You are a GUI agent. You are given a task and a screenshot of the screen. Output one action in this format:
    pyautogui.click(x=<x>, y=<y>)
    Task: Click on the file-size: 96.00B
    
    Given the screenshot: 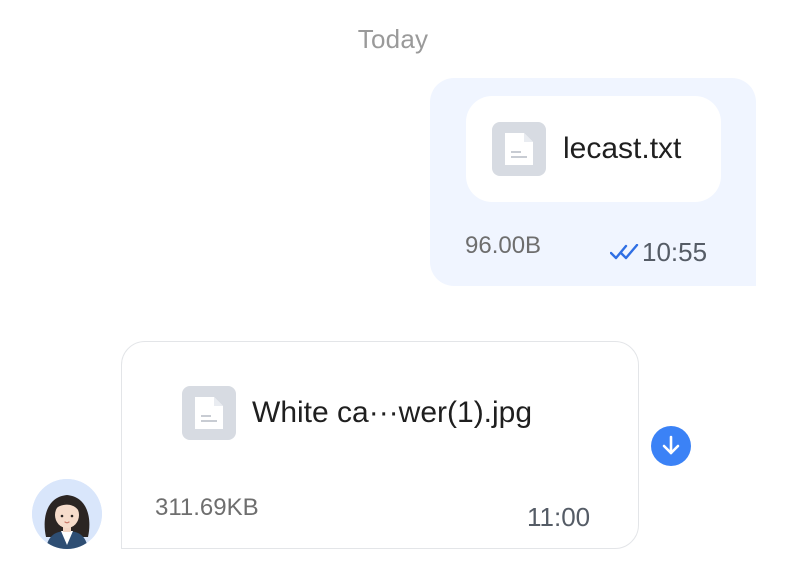 What is the action you would take?
    pyautogui.click(x=503, y=245)
    